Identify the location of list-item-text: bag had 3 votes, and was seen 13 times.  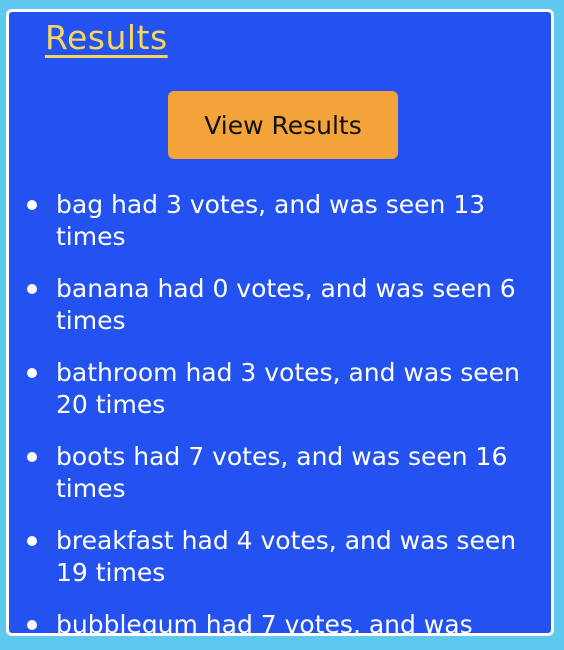
(271, 220).